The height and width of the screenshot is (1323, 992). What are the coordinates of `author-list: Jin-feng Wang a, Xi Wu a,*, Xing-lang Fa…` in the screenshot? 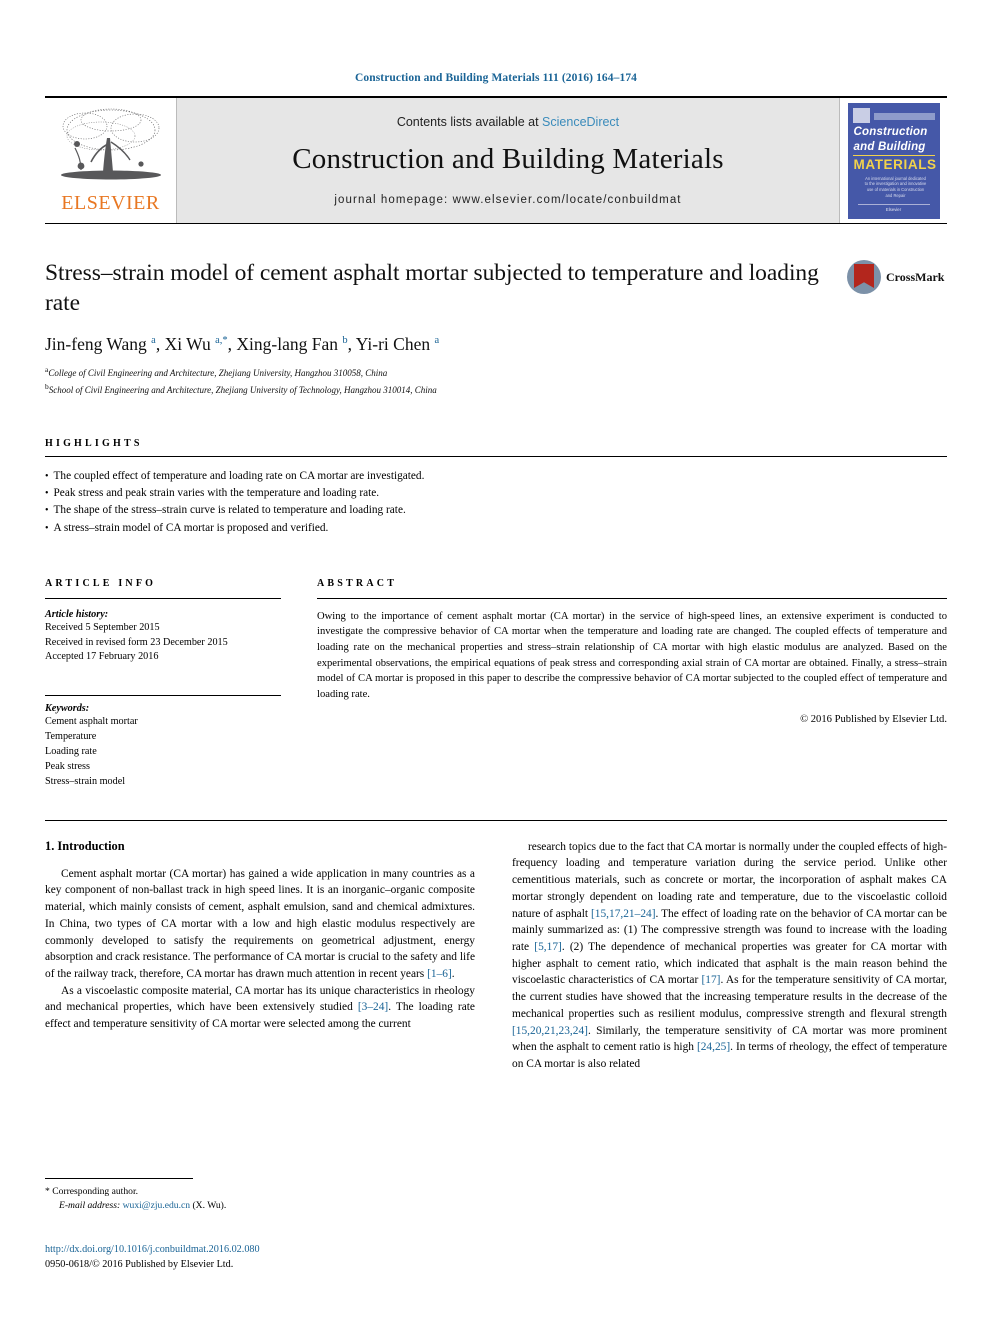 It's located at (242, 344).